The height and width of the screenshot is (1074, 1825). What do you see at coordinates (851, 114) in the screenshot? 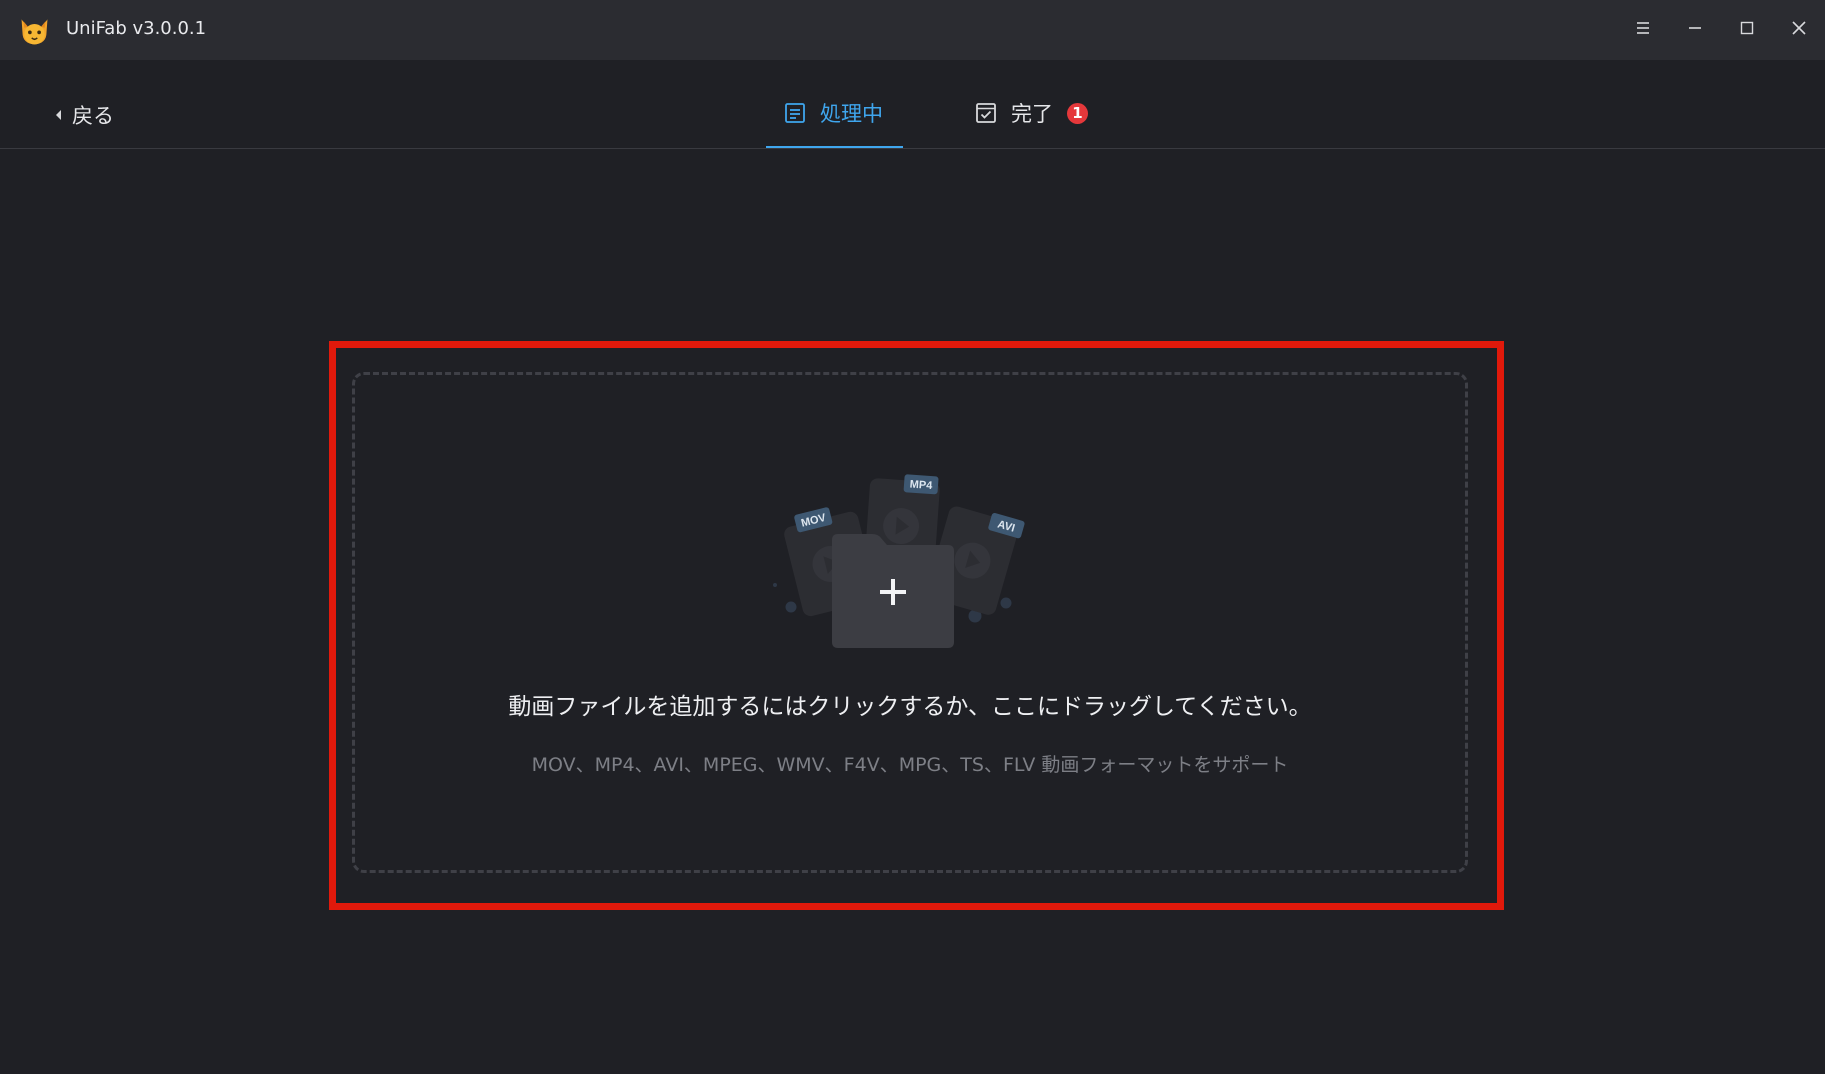
I see `tab-processing-label: 処理中` at bounding box center [851, 114].